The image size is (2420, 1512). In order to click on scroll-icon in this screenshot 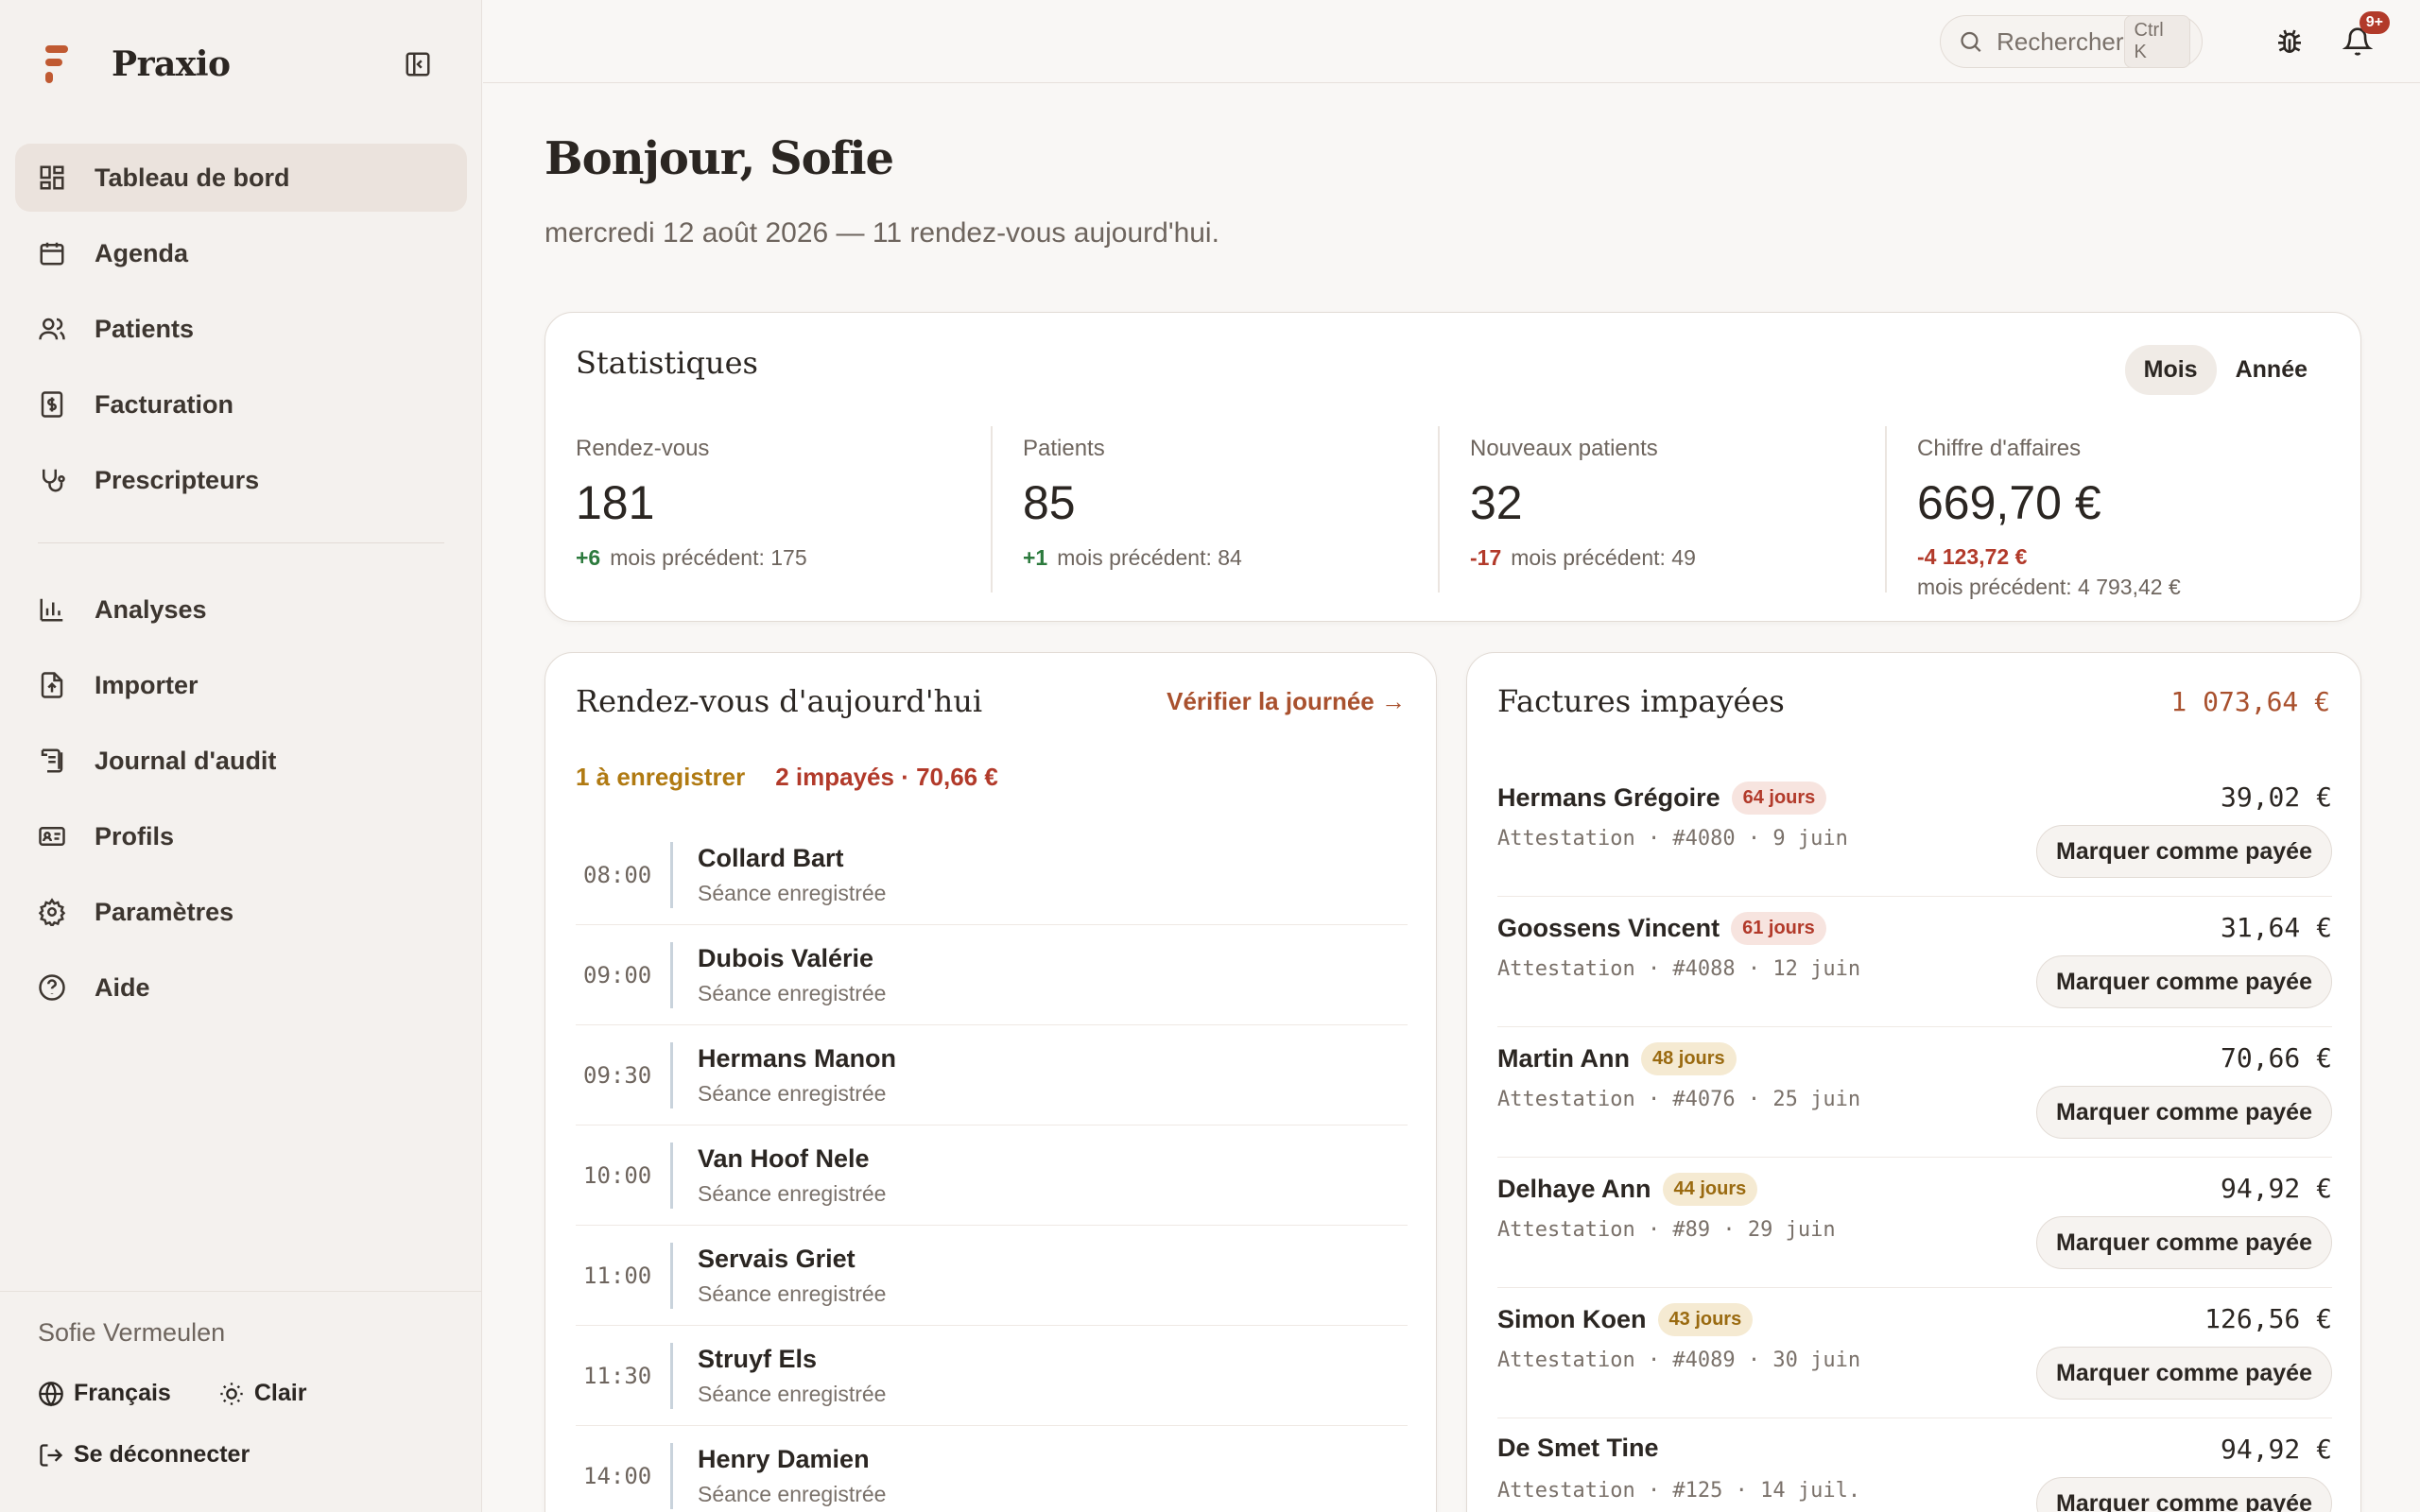, I will do `click(52, 761)`.